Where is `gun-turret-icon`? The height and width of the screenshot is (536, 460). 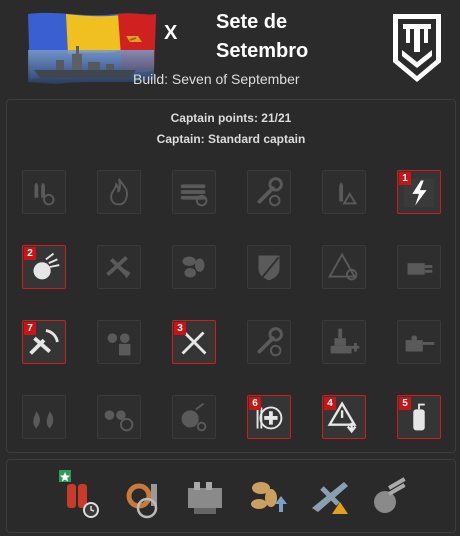
gun-turret-icon is located at coordinates (419, 342).